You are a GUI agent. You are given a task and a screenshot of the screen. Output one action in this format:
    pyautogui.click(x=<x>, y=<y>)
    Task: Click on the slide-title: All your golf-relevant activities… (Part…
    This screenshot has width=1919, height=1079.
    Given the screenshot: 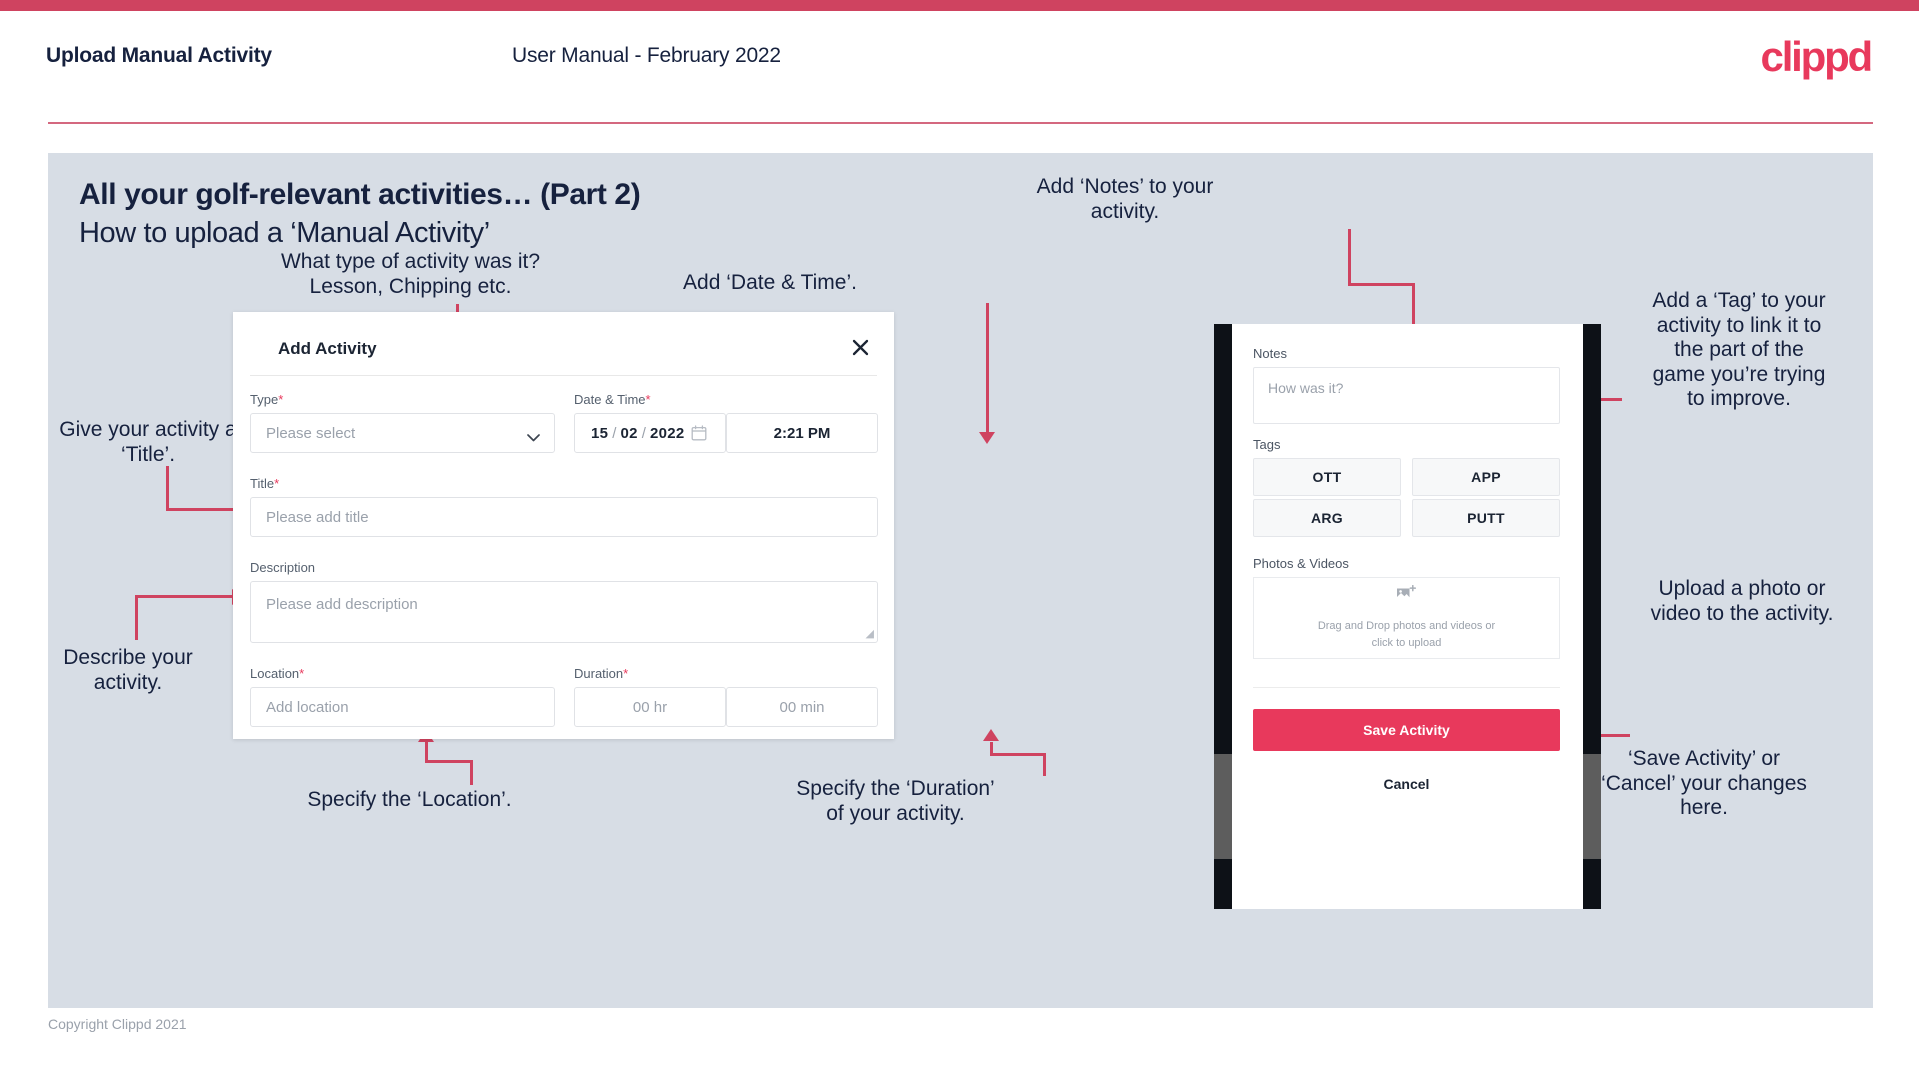 What is the action you would take?
    pyautogui.click(x=360, y=194)
    